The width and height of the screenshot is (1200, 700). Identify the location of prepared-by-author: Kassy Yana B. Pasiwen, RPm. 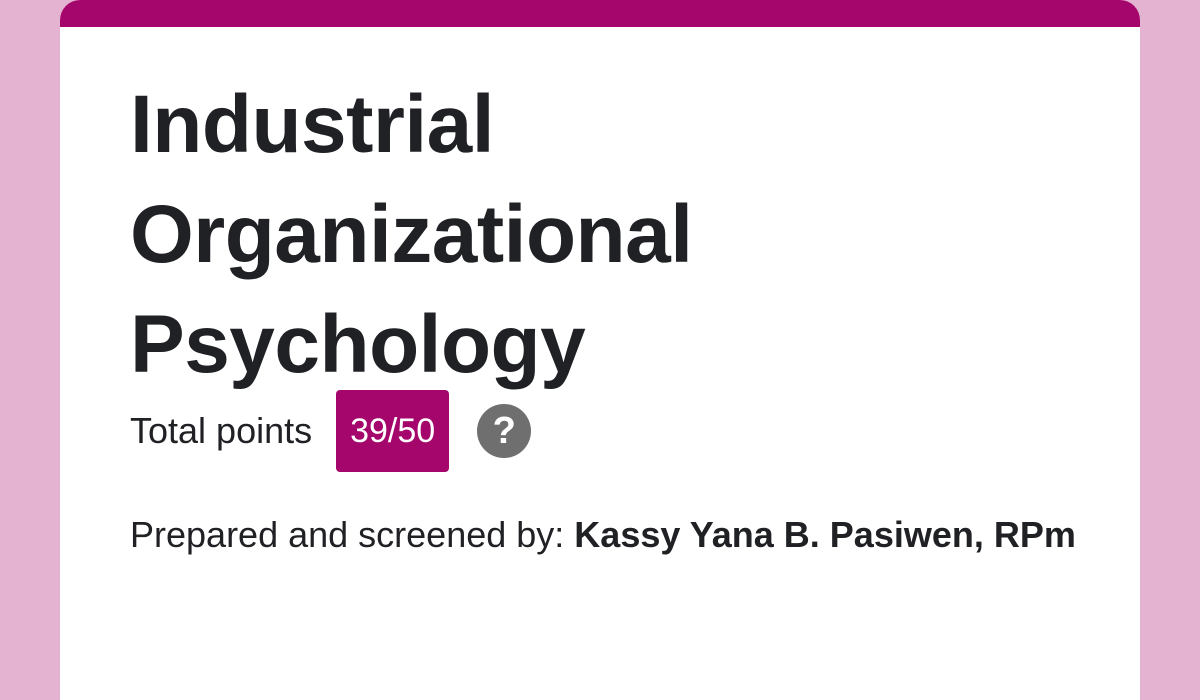
(825, 534).